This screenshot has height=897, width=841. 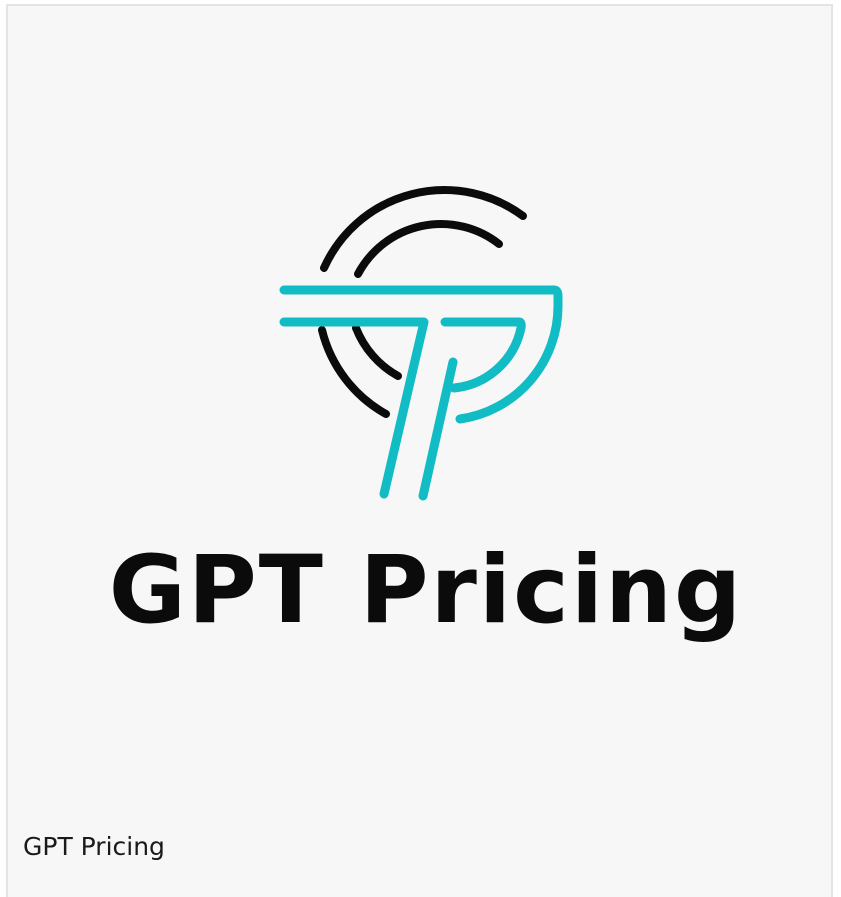 I want to click on image-caption: GPT Pricing, so click(x=94, y=846).